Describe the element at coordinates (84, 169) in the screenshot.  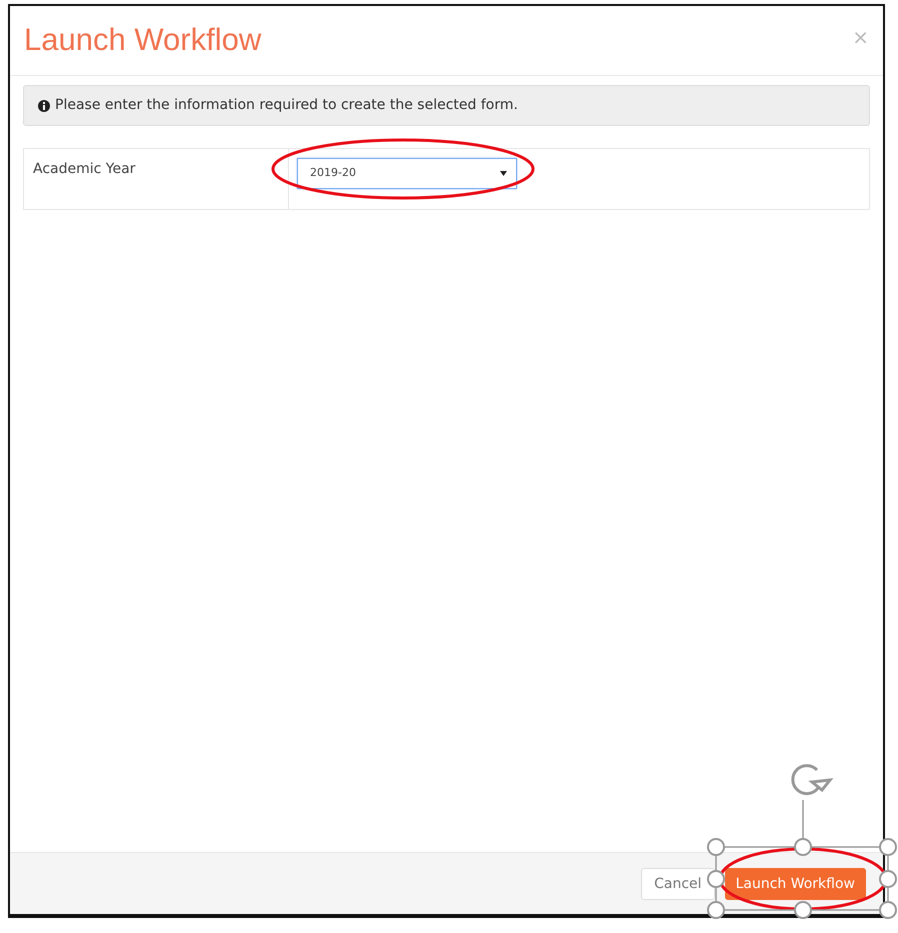
I see `field-label: Academic Year` at that location.